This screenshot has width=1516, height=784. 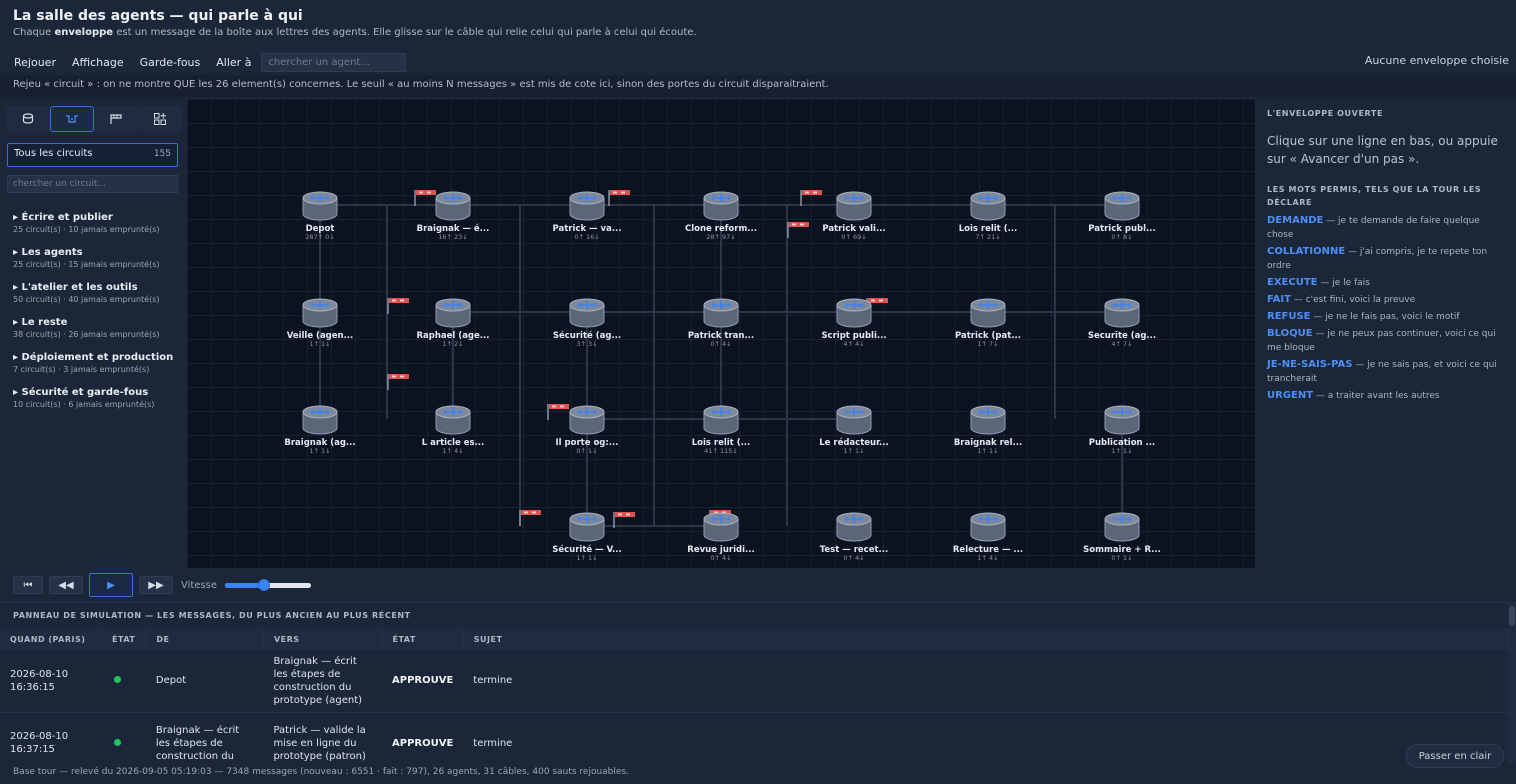 What do you see at coordinates (587, 430) in the screenshot?
I see `agent-node: Il porte og:...0↑ 1↓` at bounding box center [587, 430].